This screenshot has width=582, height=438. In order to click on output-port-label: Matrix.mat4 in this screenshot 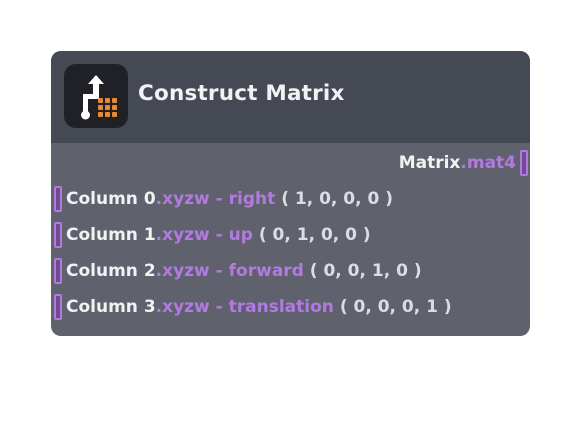, I will do `click(457, 163)`.